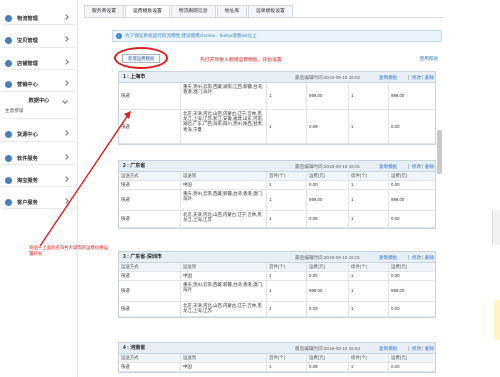  Describe the element at coordinates (147, 11) in the screenshot. I see `tab-2: 运费模板设置` at that location.